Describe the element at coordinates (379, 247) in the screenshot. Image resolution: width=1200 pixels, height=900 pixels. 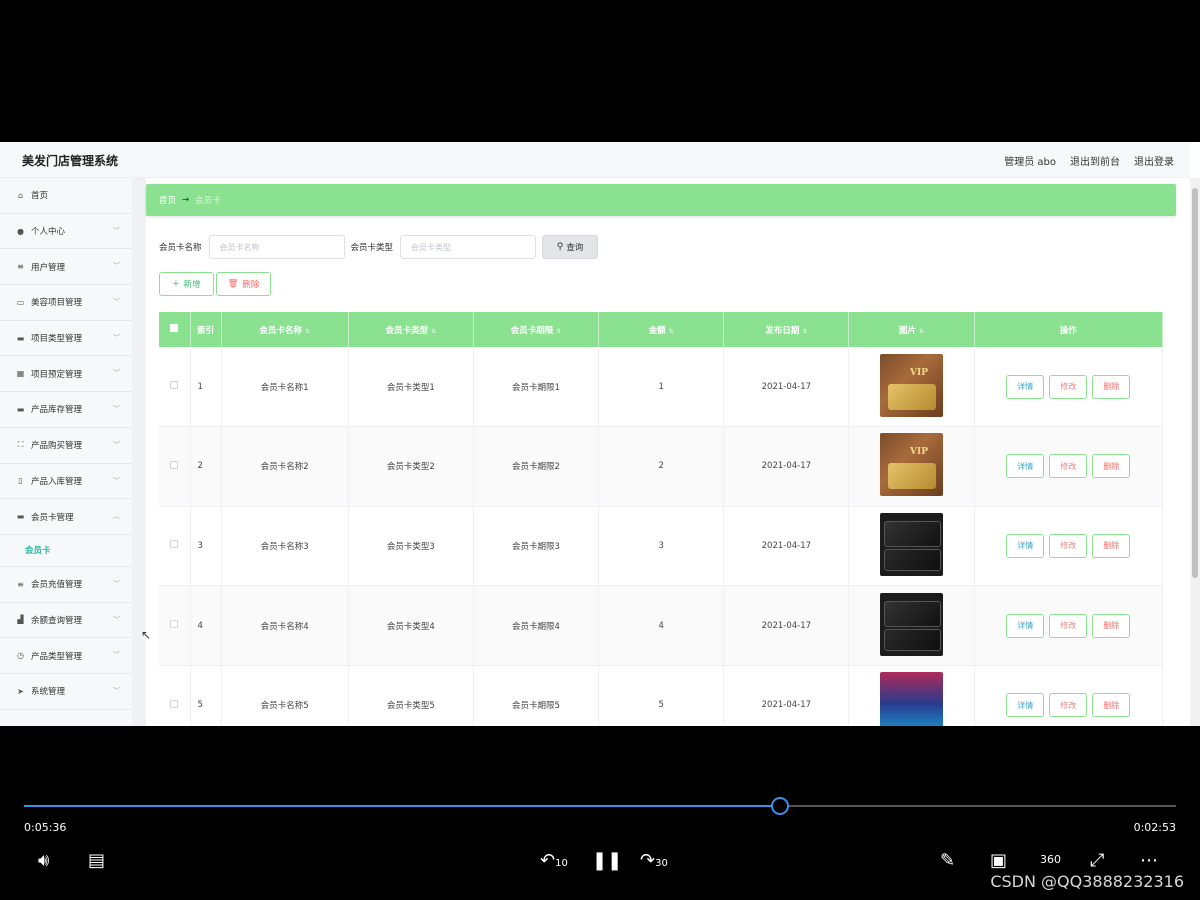
I see `search-bar: 会员卡名称 会员卡类型 ⚲ 查询` at that location.